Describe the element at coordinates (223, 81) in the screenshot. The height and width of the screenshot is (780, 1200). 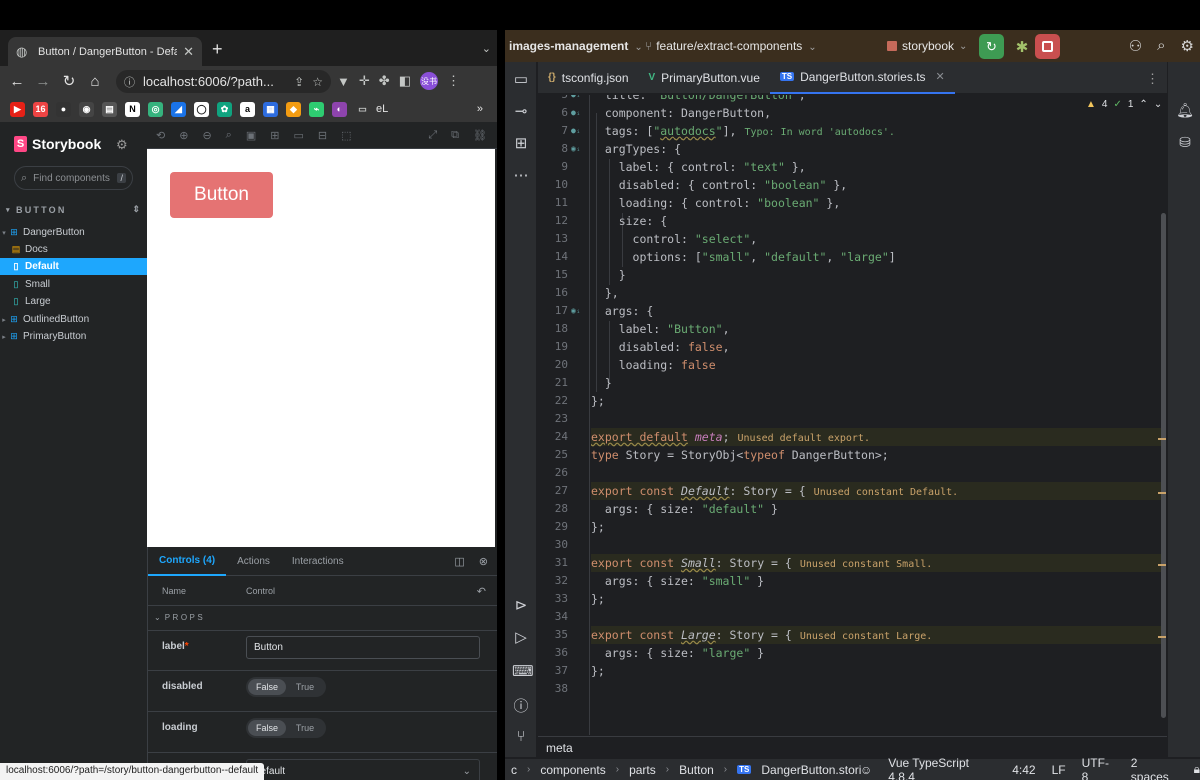
I see `address-bar: ⓘ localhost:6006/?path... ⇪ ☆` at that location.